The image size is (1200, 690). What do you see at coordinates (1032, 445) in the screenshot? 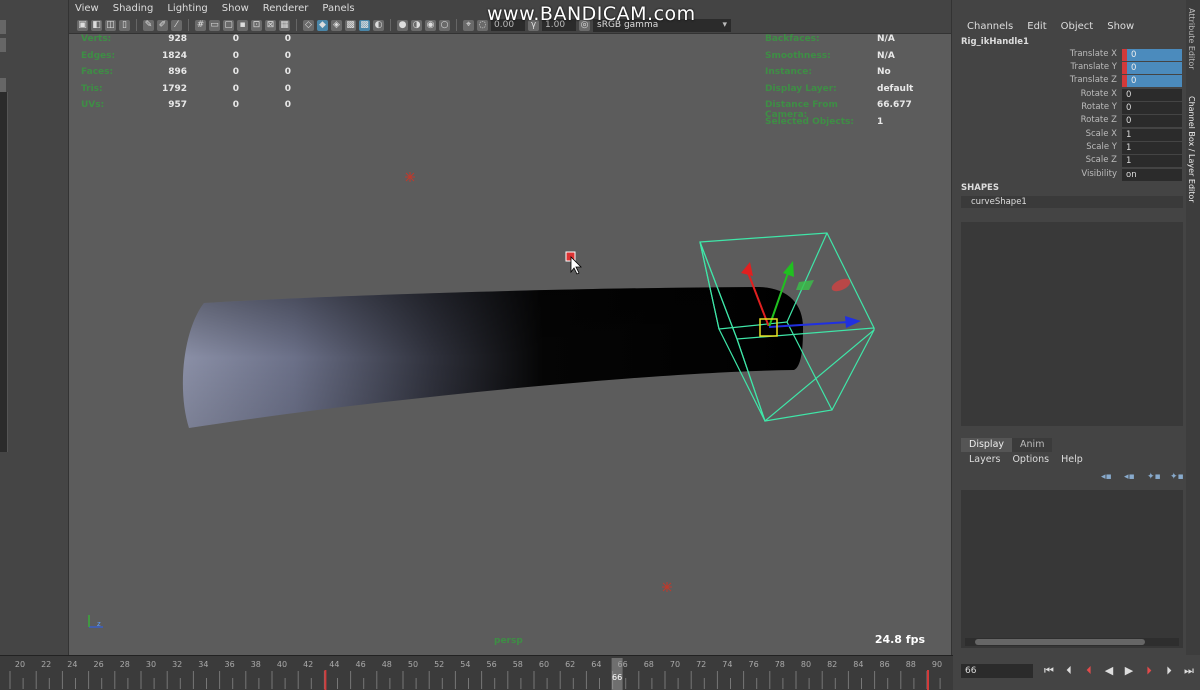
I see `tab-anim: Anim` at bounding box center [1032, 445].